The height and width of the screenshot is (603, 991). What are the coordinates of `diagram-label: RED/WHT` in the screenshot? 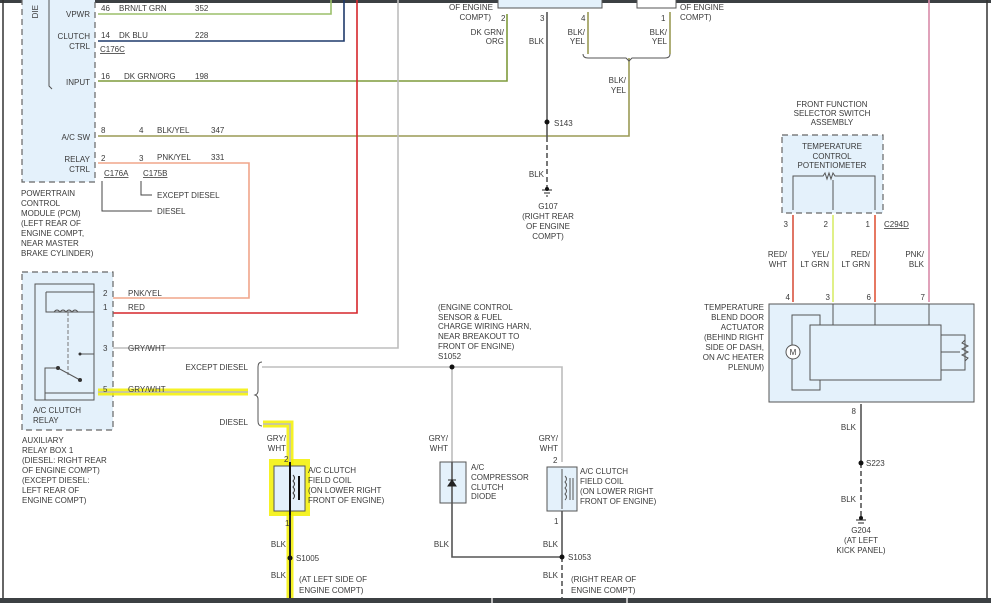 It's located at (778, 259).